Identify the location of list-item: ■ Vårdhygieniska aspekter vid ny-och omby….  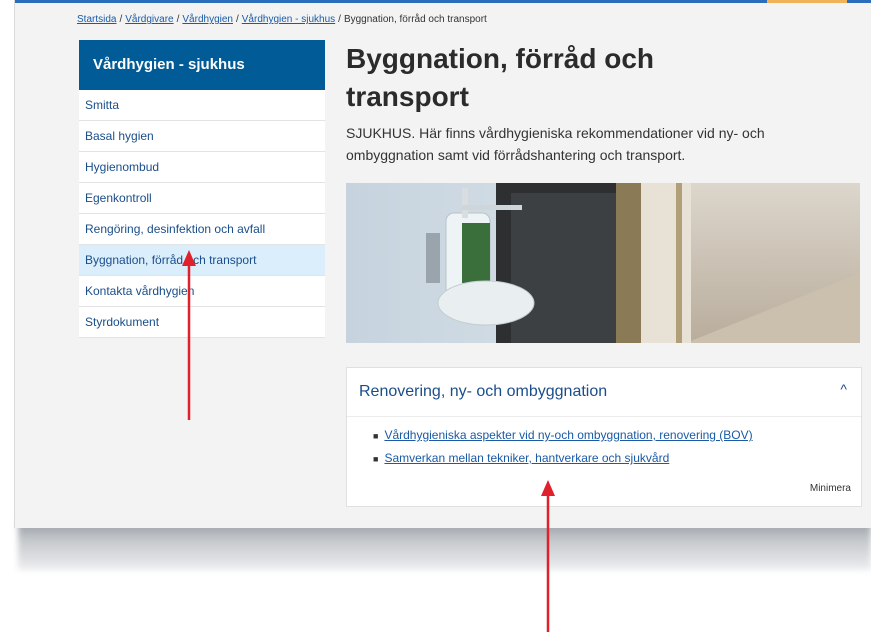
(563, 435).